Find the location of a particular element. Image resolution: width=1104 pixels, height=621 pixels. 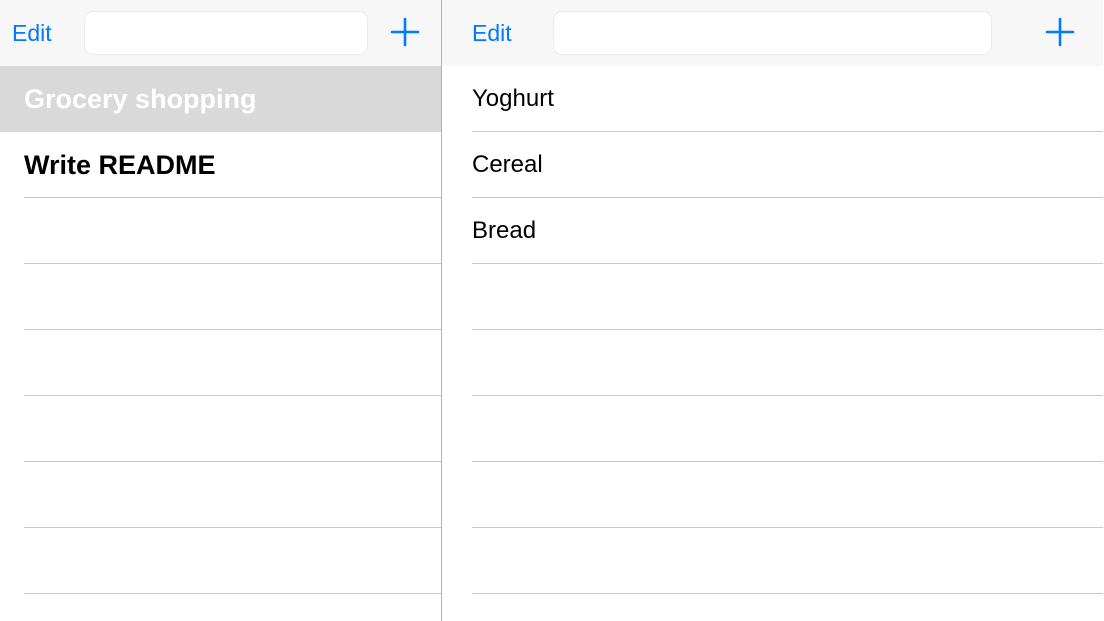

list-item-label: Yoghurt is located at coordinates (513, 98).